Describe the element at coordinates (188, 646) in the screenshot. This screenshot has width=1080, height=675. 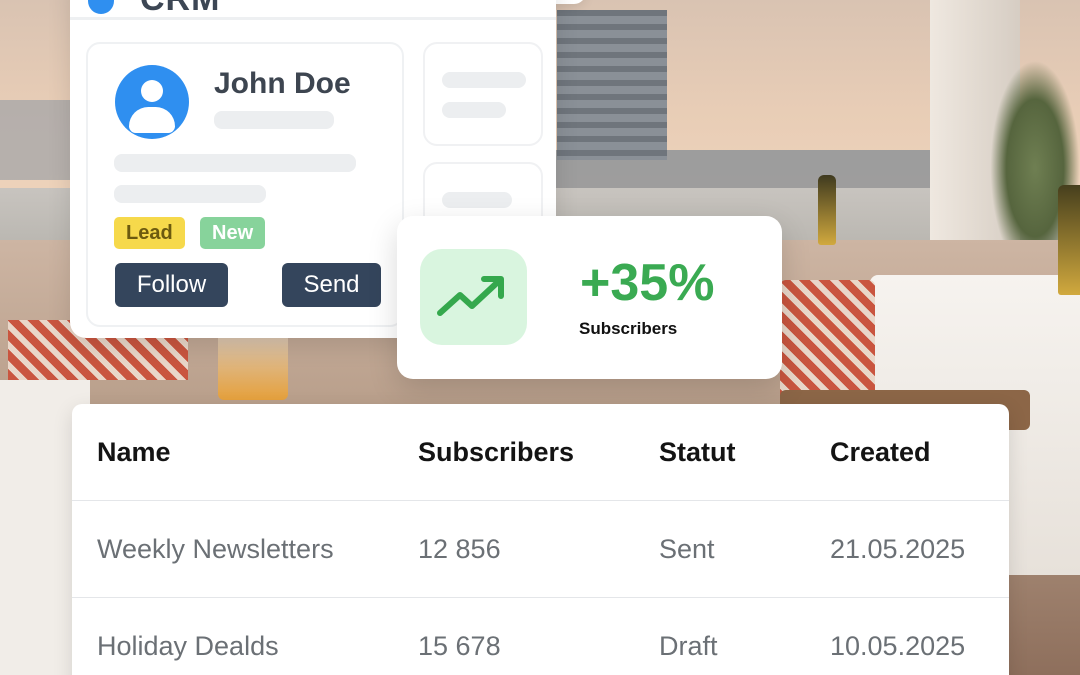
I see `cell-name: Holiday Dealds` at that location.